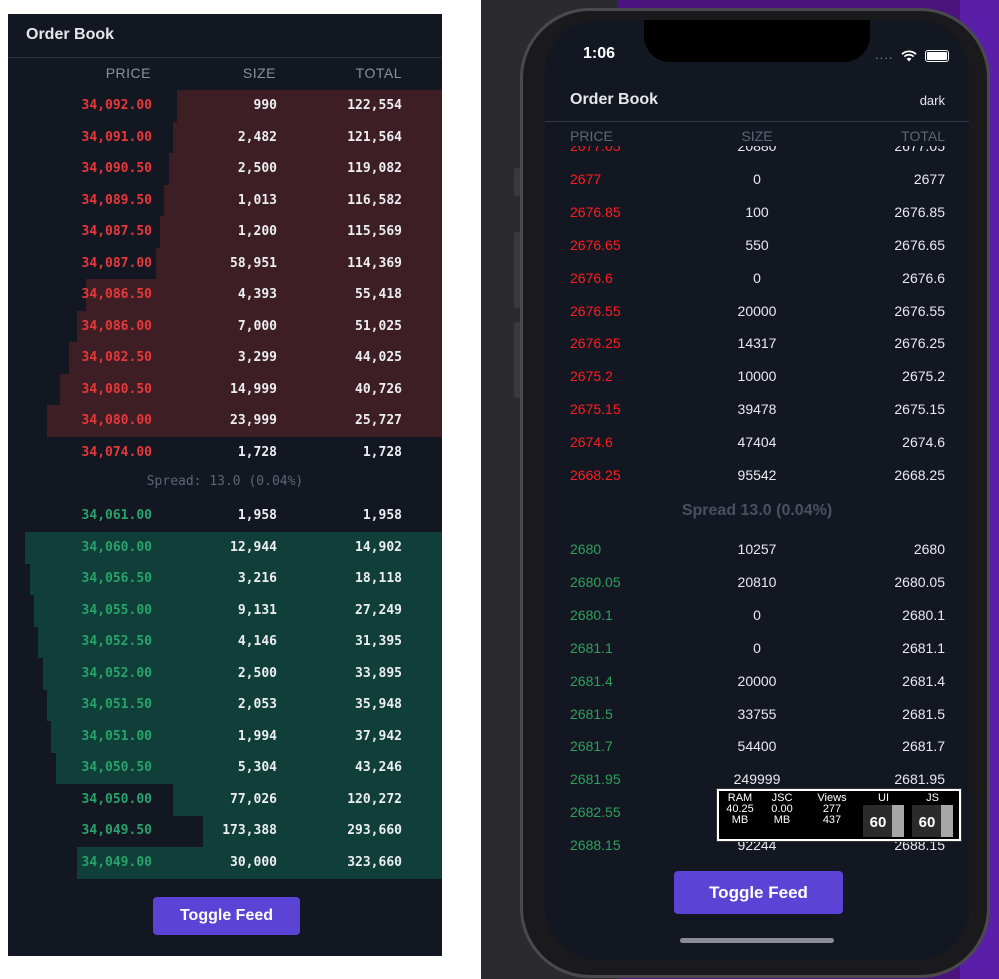  I want to click on cell-total: 2681.4, so click(923, 680).